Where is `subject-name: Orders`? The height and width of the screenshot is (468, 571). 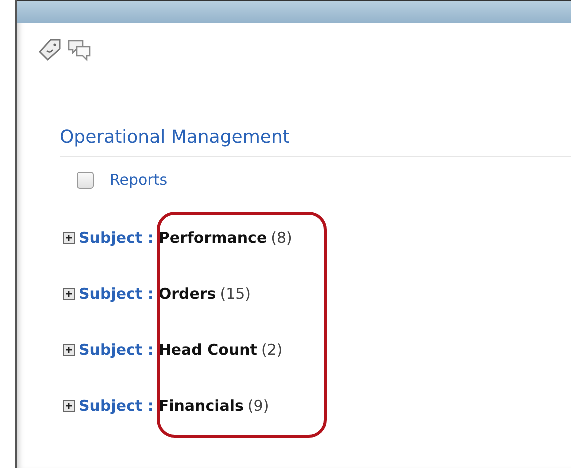 subject-name: Orders is located at coordinates (187, 294).